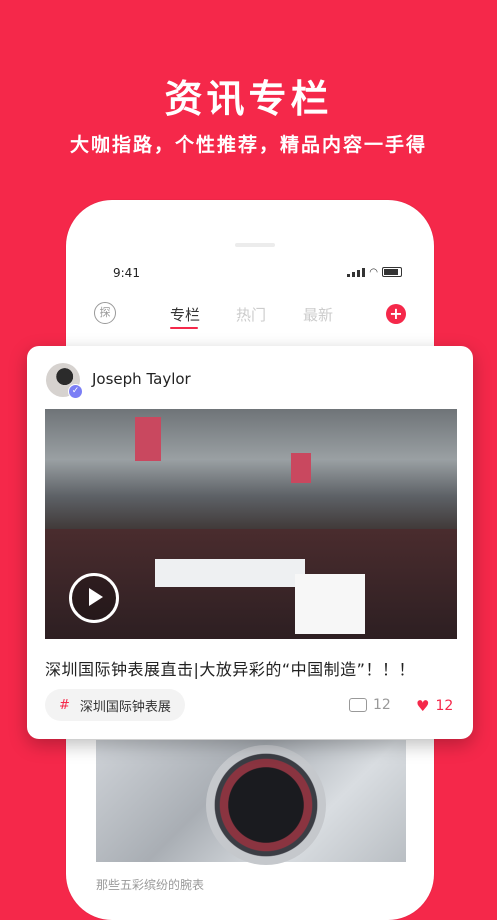 This screenshot has width=497, height=920. Describe the element at coordinates (75, 391) in the screenshot. I see `verified-badge-icon: ✓` at that location.